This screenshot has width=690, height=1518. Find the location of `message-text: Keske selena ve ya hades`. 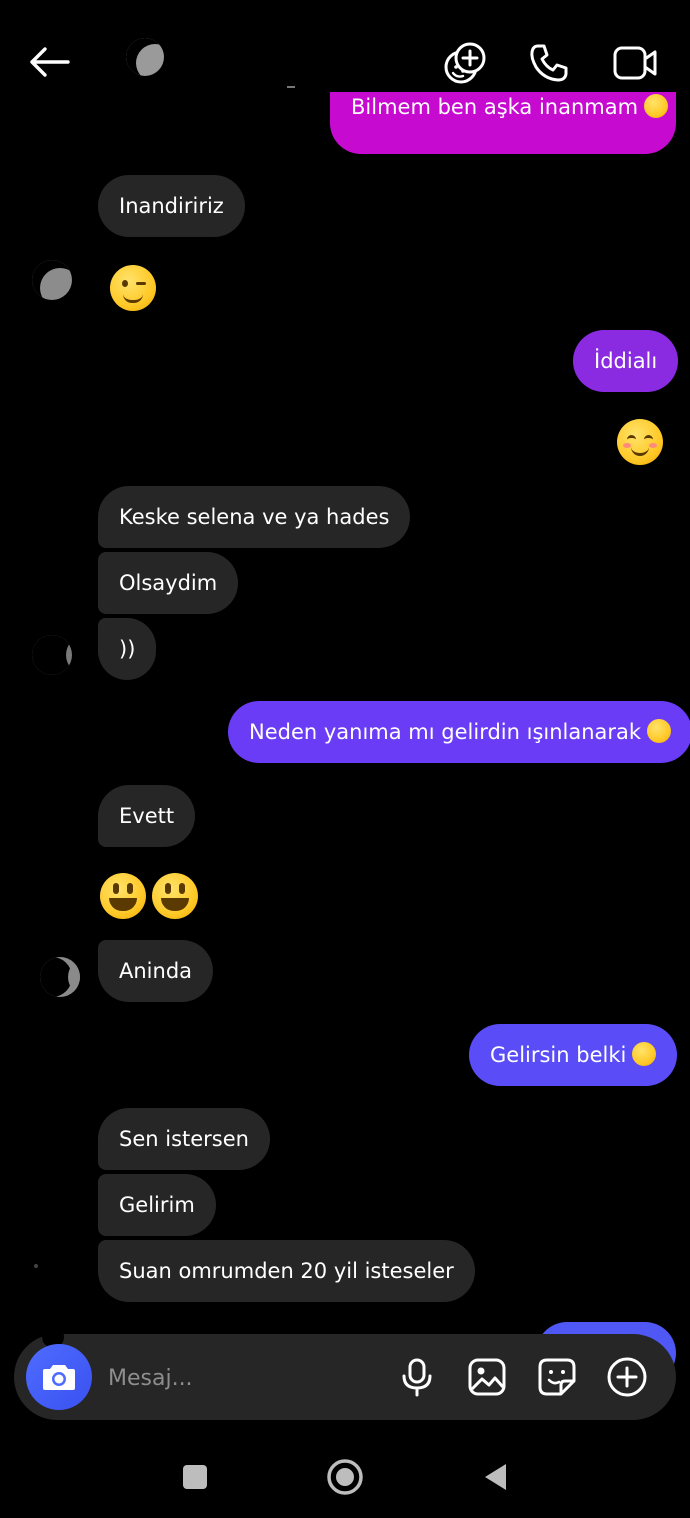

message-text: Keske selena ve ya hades is located at coordinates (254, 517).